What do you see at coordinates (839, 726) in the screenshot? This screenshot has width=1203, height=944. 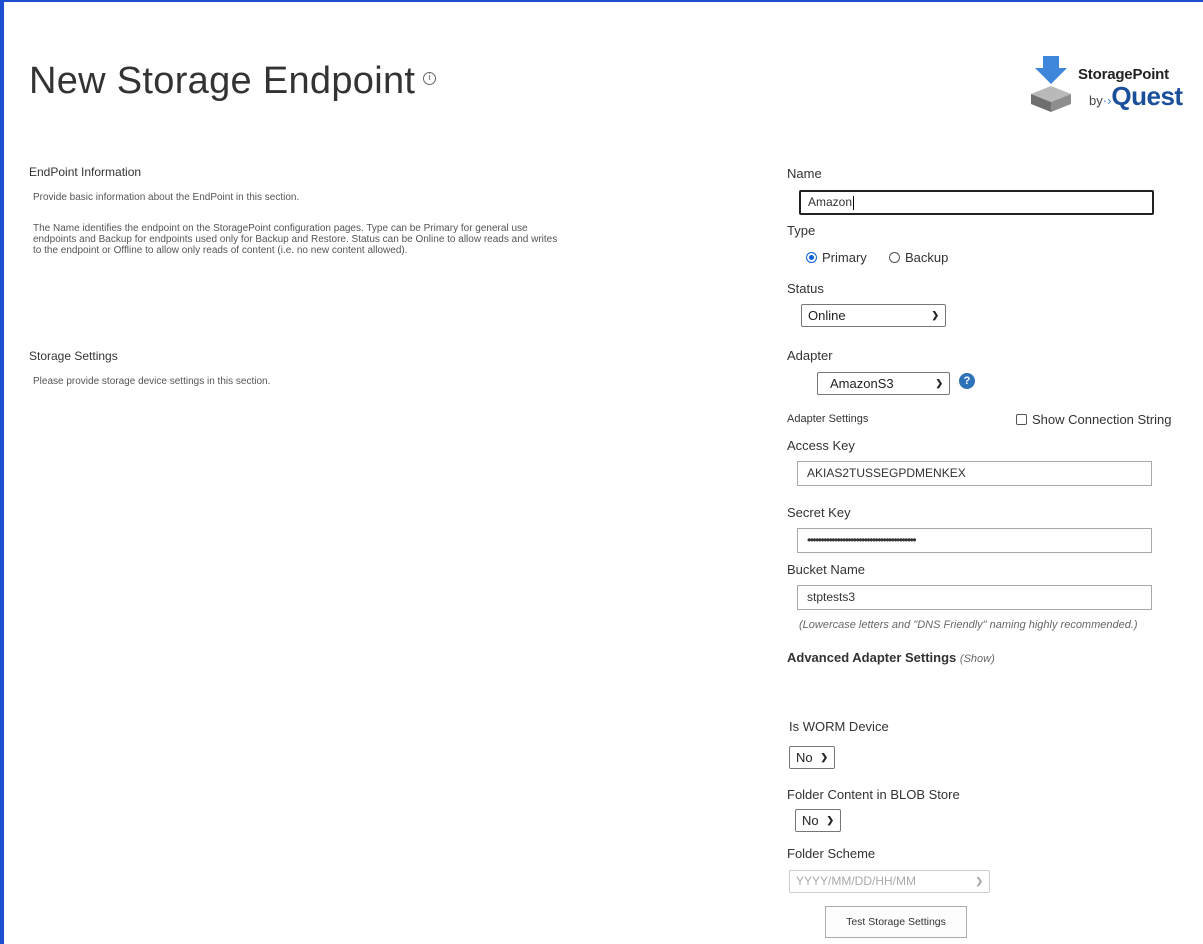 I see `worm-device-label: Is WORM Device` at bounding box center [839, 726].